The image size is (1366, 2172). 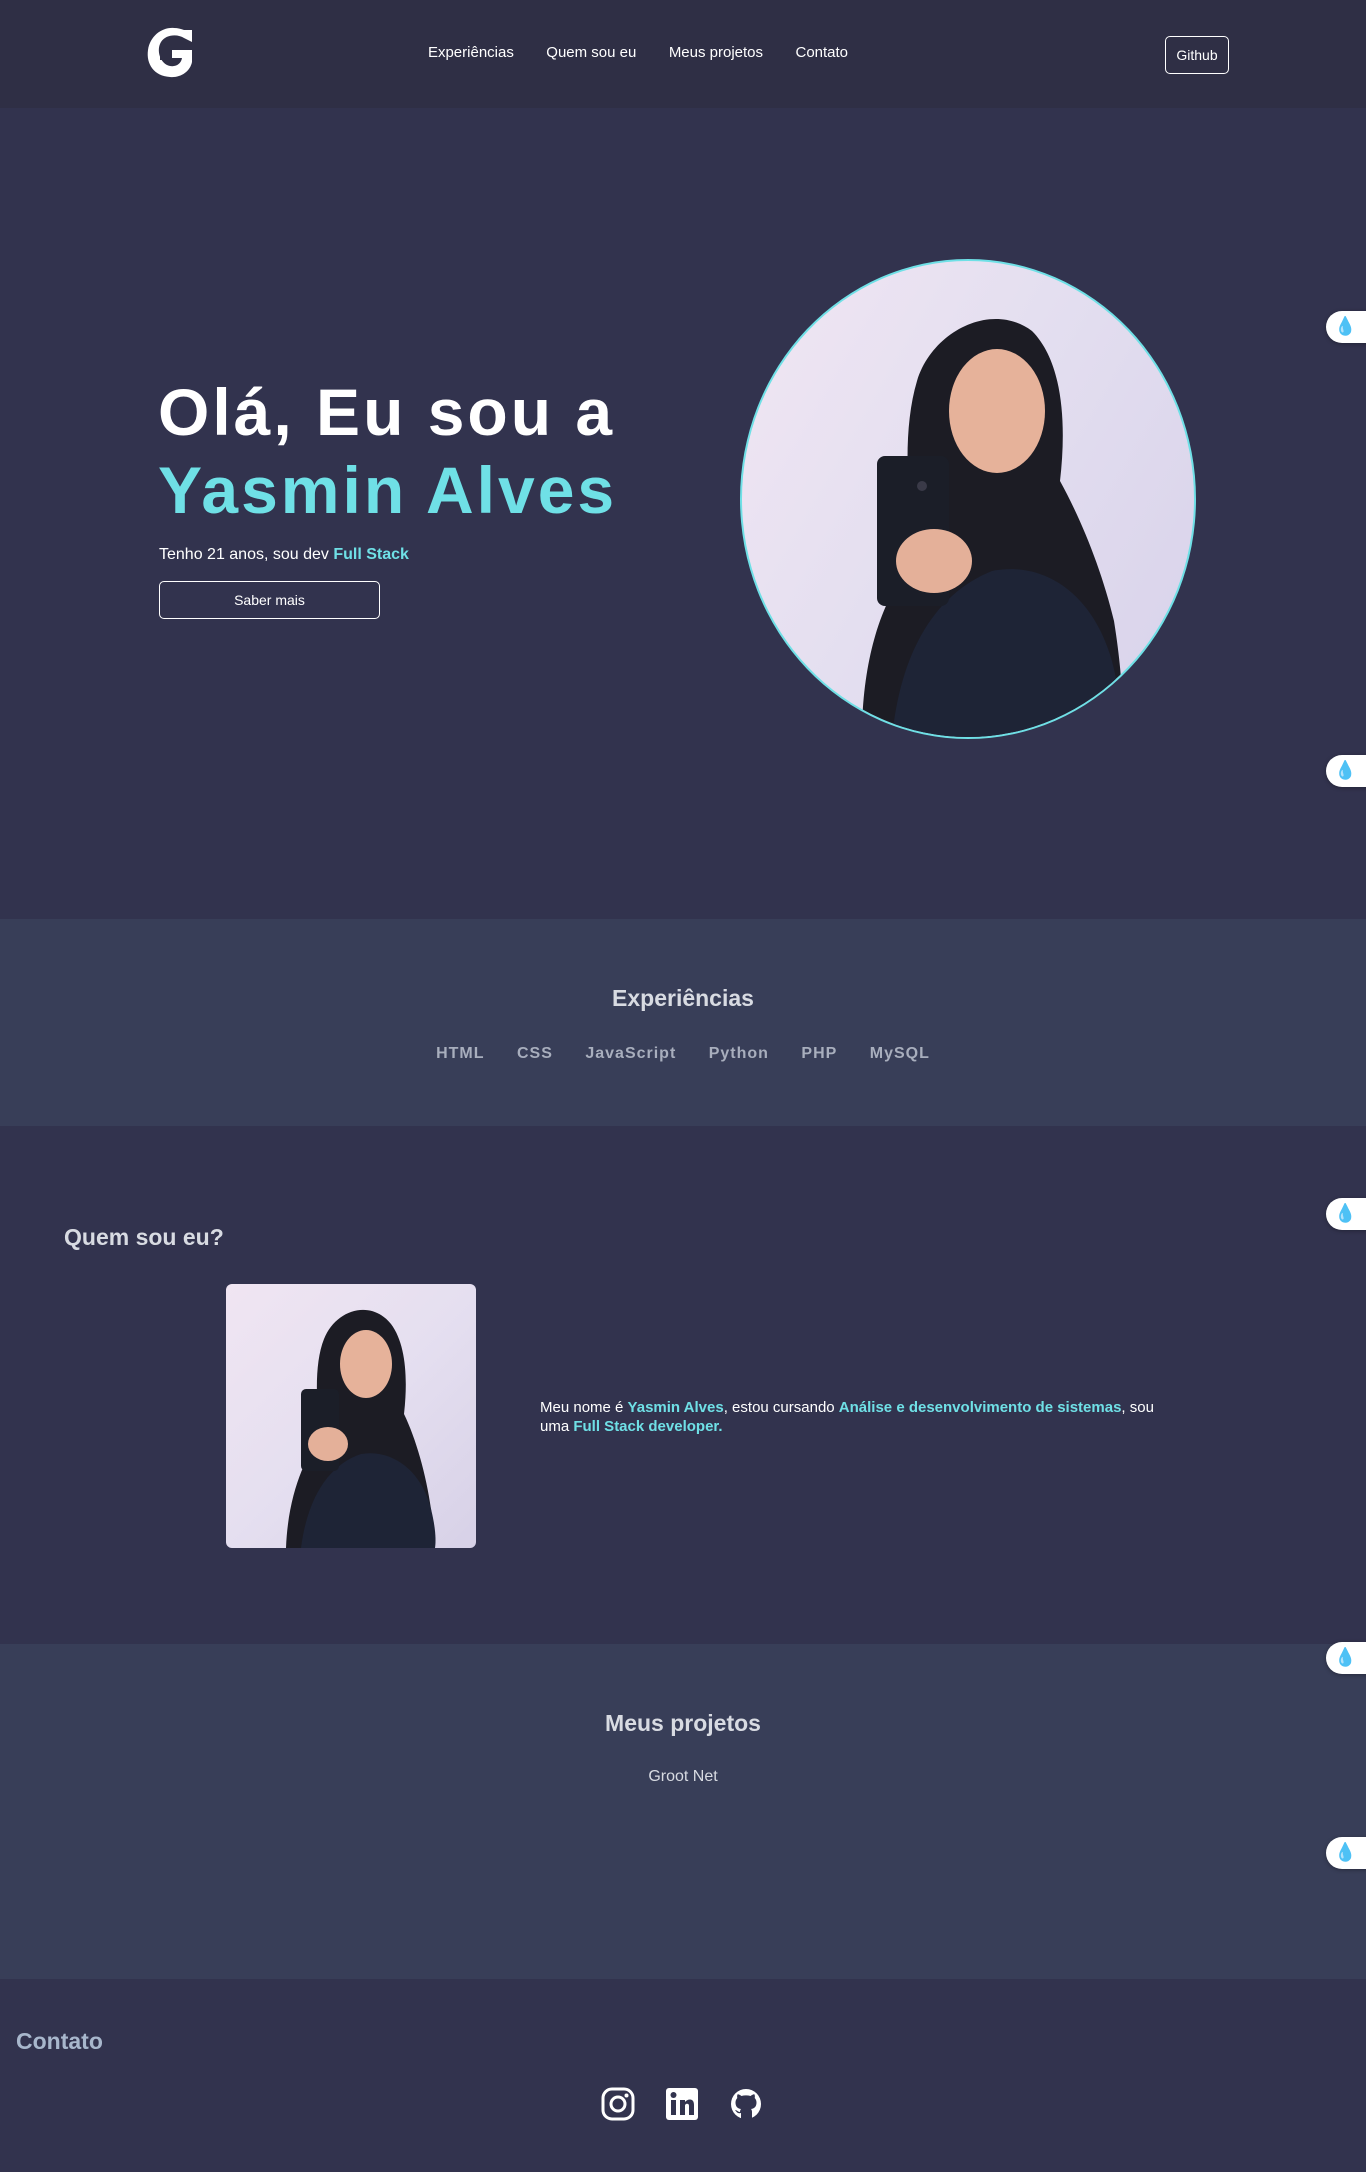 I want to click on skill-item: HTML, so click(x=460, y=1053).